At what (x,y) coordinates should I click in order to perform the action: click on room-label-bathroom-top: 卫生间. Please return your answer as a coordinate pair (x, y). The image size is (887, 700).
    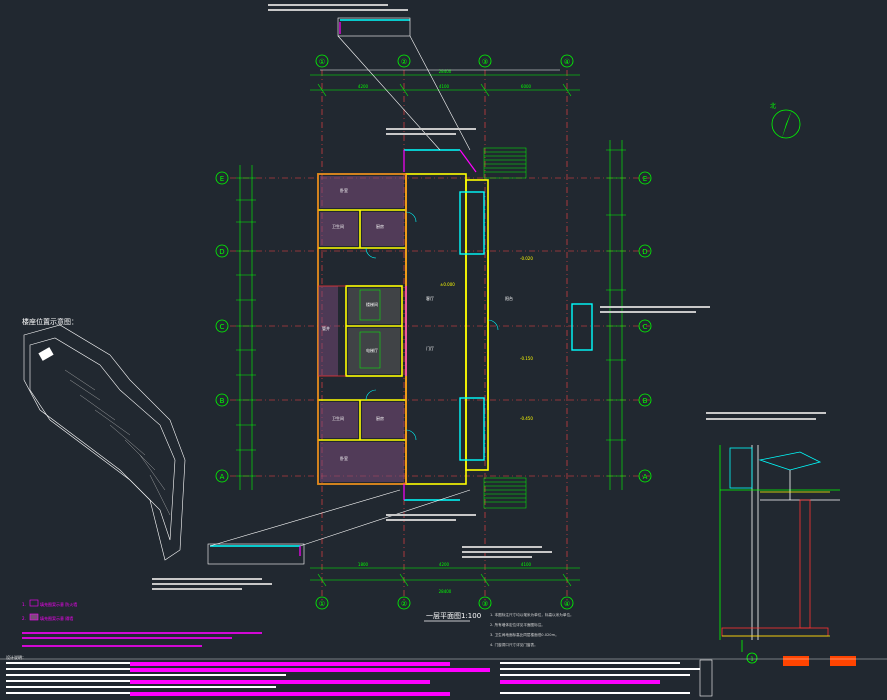
    Looking at the image, I should click on (338, 226).